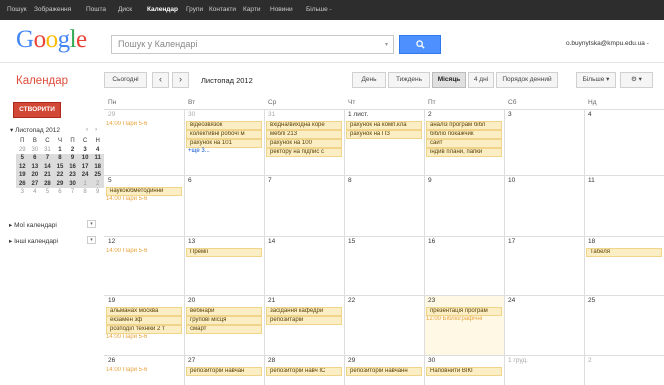 The width and height of the screenshot is (664, 385). What do you see at coordinates (17, 9) in the screenshot?
I see `topbar-item: Пошук` at bounding box center [17, 9].